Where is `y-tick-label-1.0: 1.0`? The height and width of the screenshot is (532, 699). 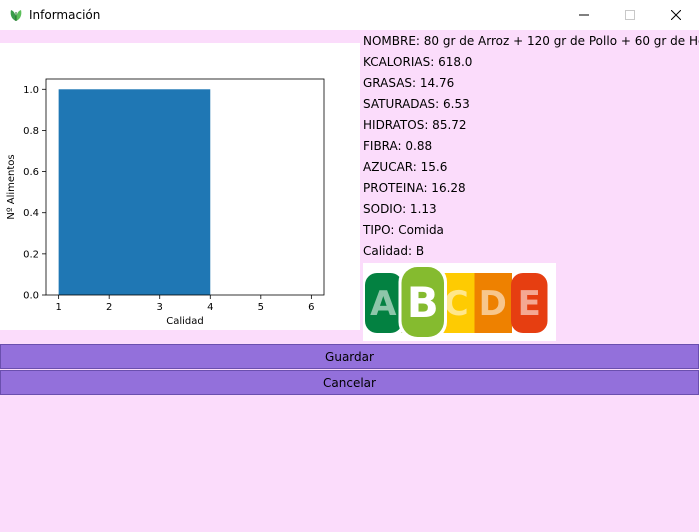
y-tick-label-1.0: 1.0 is located at coordinates (31, 90).